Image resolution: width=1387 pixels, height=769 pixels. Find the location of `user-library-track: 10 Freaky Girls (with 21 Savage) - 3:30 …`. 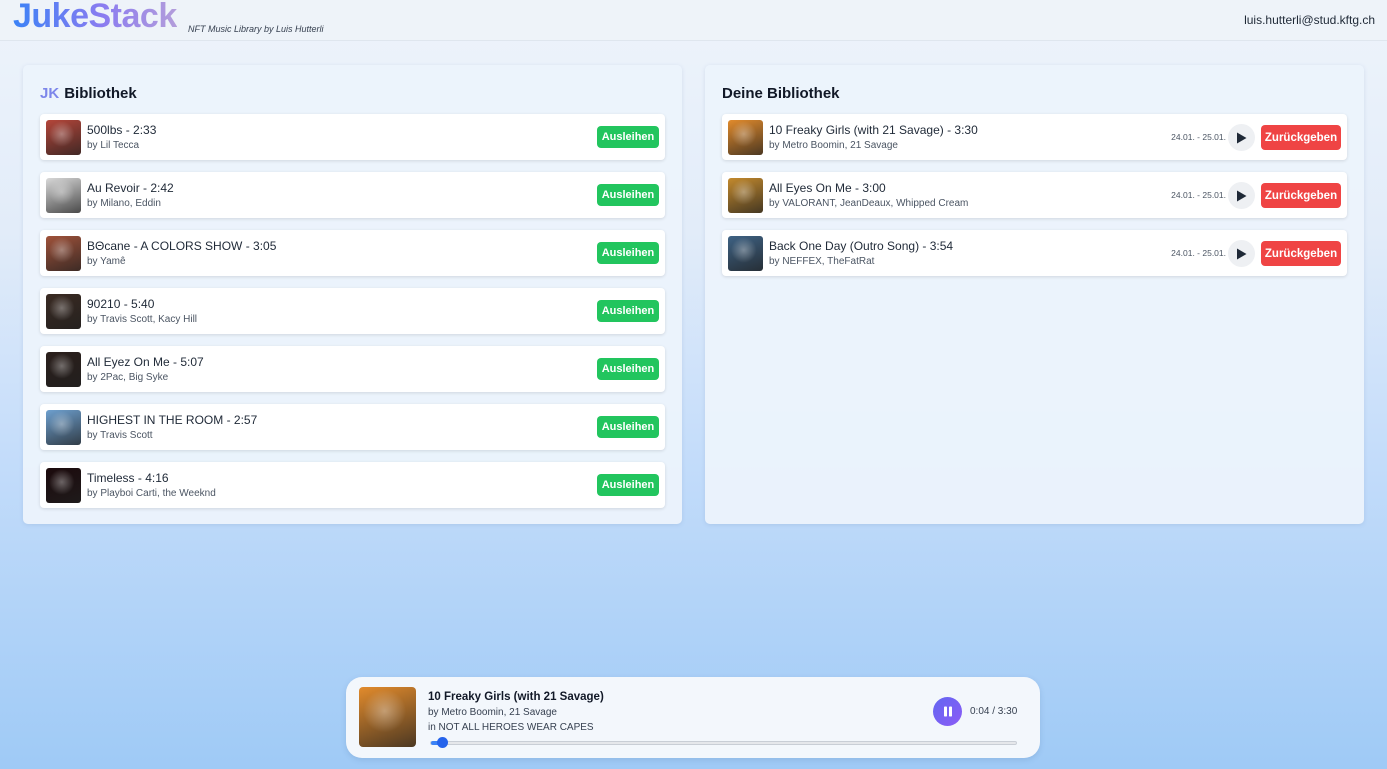

user-library-track: 10 Freaky Girls (with 21 Savage) - 3:30 … is located at coordinates (1034, 137).